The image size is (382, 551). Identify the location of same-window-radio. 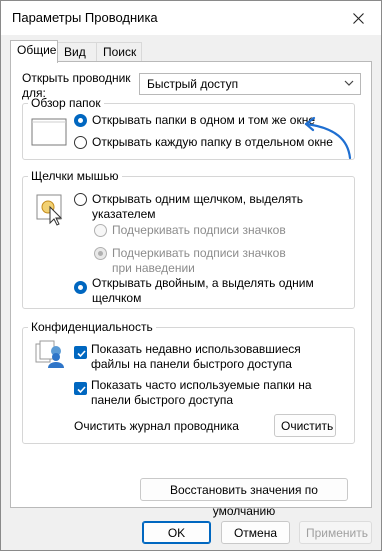
(80, 120).